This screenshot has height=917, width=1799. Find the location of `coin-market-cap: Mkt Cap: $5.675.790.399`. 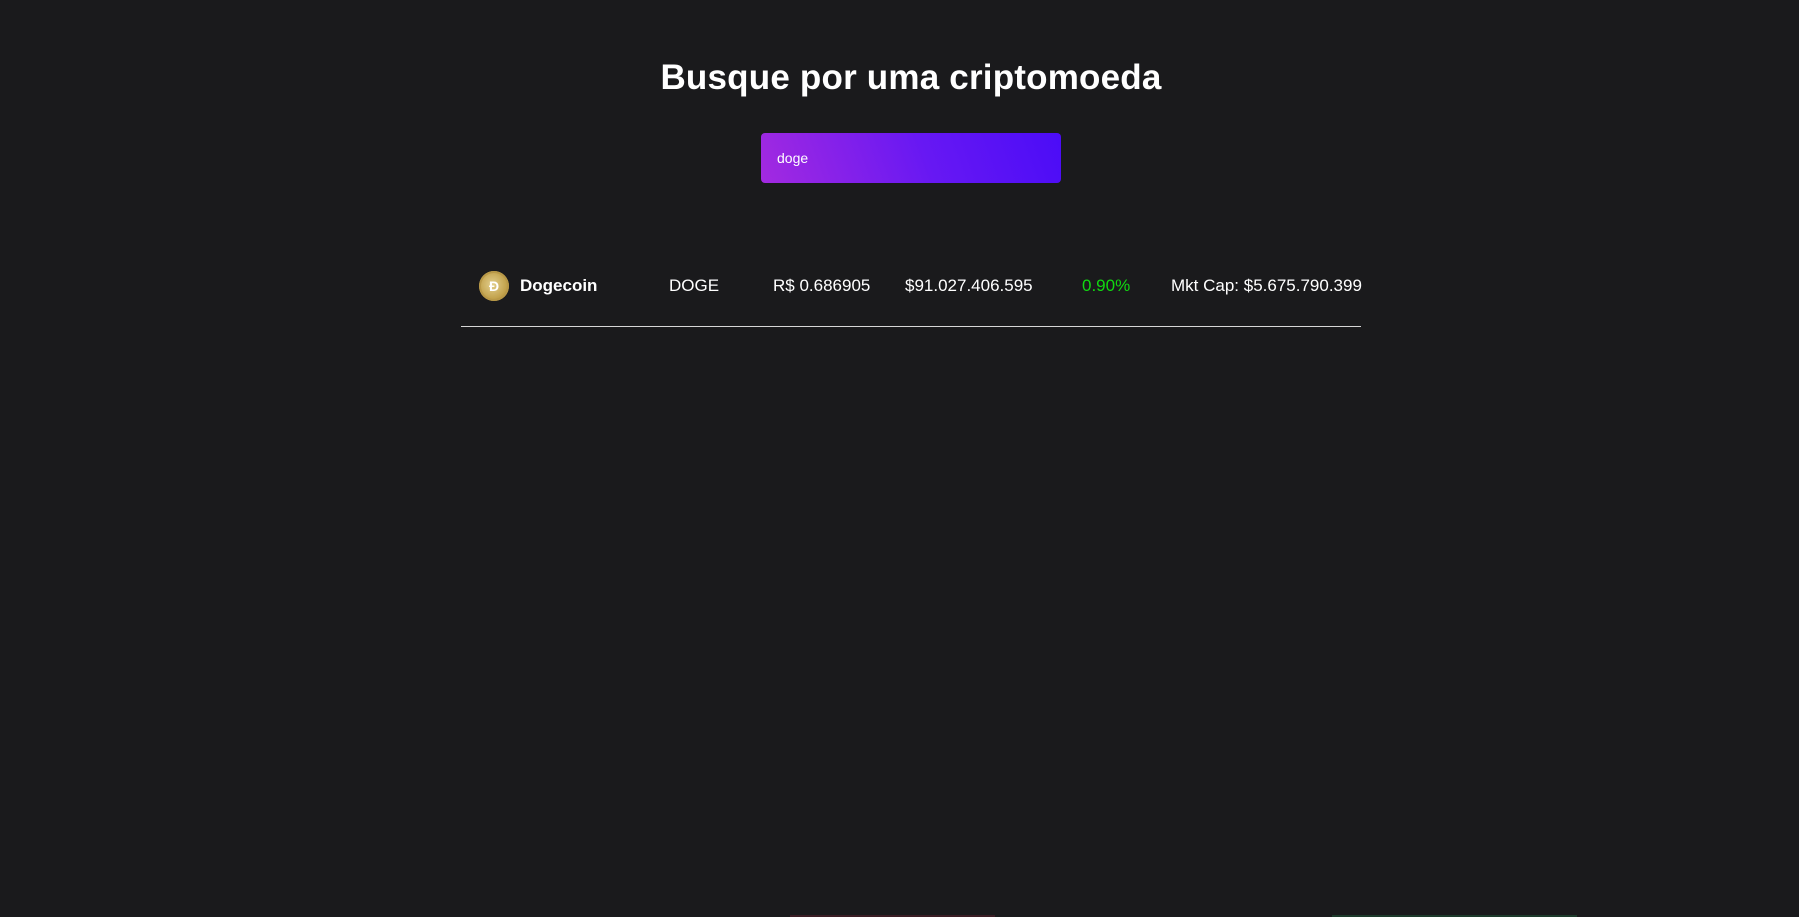

coin-market-cap: Mkt Cap: $5.675.790.399 is located at coordinates (1266, 285).